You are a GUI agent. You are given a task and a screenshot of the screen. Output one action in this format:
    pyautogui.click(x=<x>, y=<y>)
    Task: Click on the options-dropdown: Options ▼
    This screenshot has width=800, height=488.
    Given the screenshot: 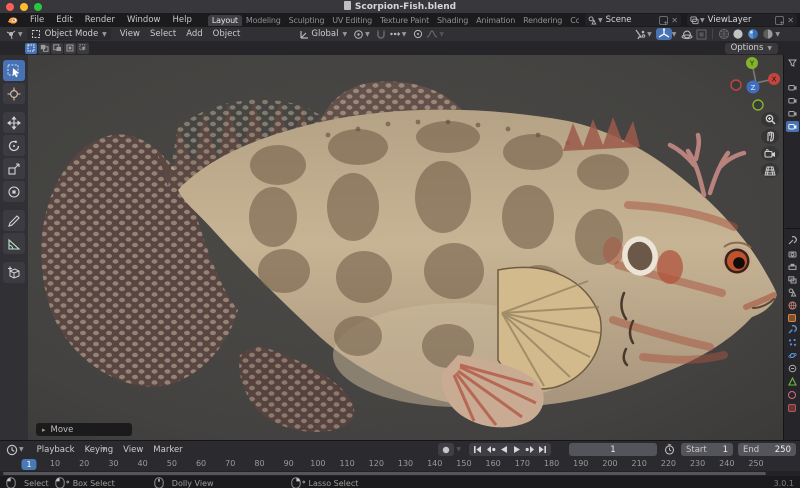 What is the action you would take?
    pyautogui.click(x=751, y=48)
    